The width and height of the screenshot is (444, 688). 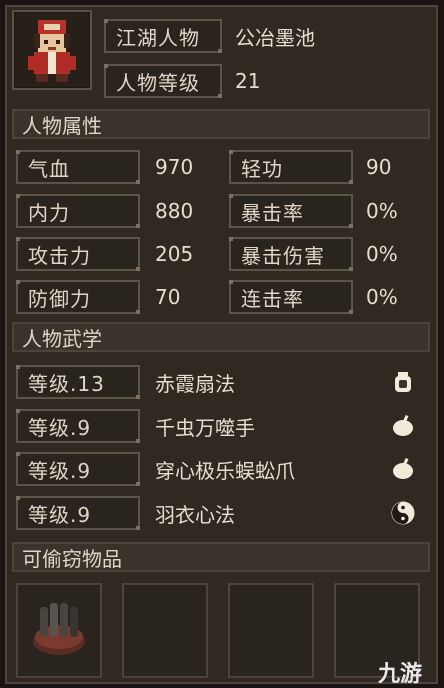 What do you see at coordinates (205, 426) in the screenshot?
I see `skill-name: 千虫万噬手` at bounding box center [205, 426].